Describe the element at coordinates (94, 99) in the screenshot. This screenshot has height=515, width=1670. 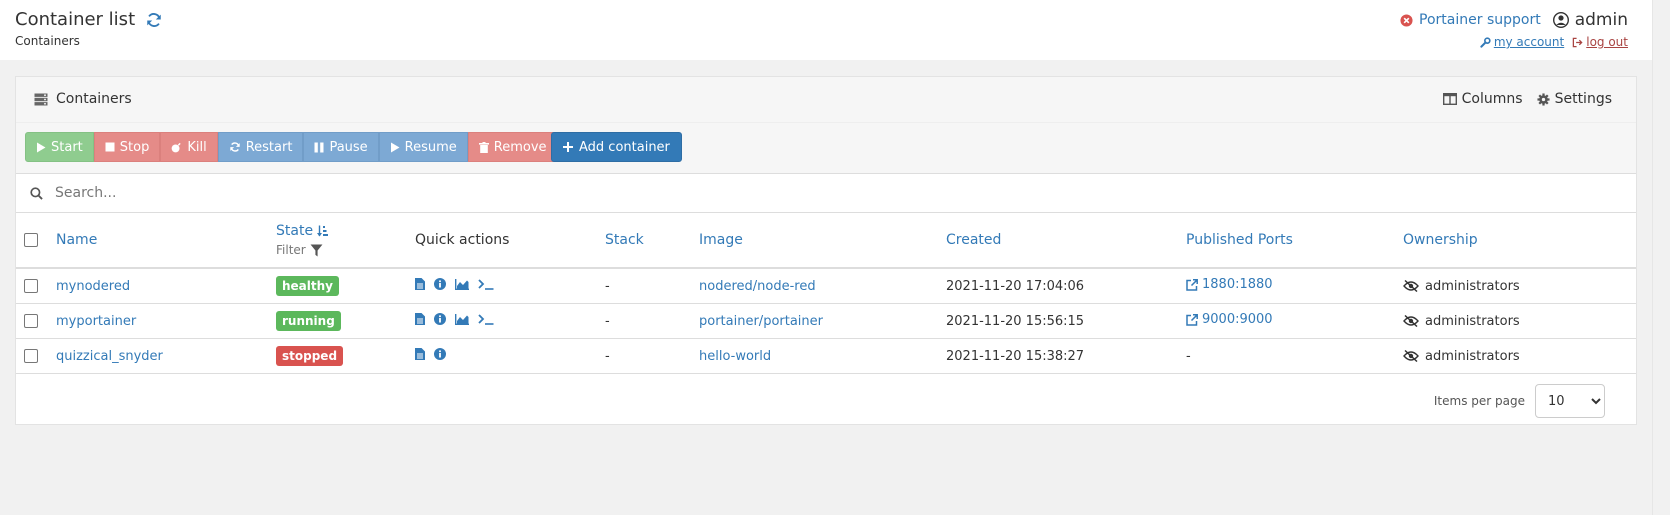
I see `widget-title-label: Containers` at that location.